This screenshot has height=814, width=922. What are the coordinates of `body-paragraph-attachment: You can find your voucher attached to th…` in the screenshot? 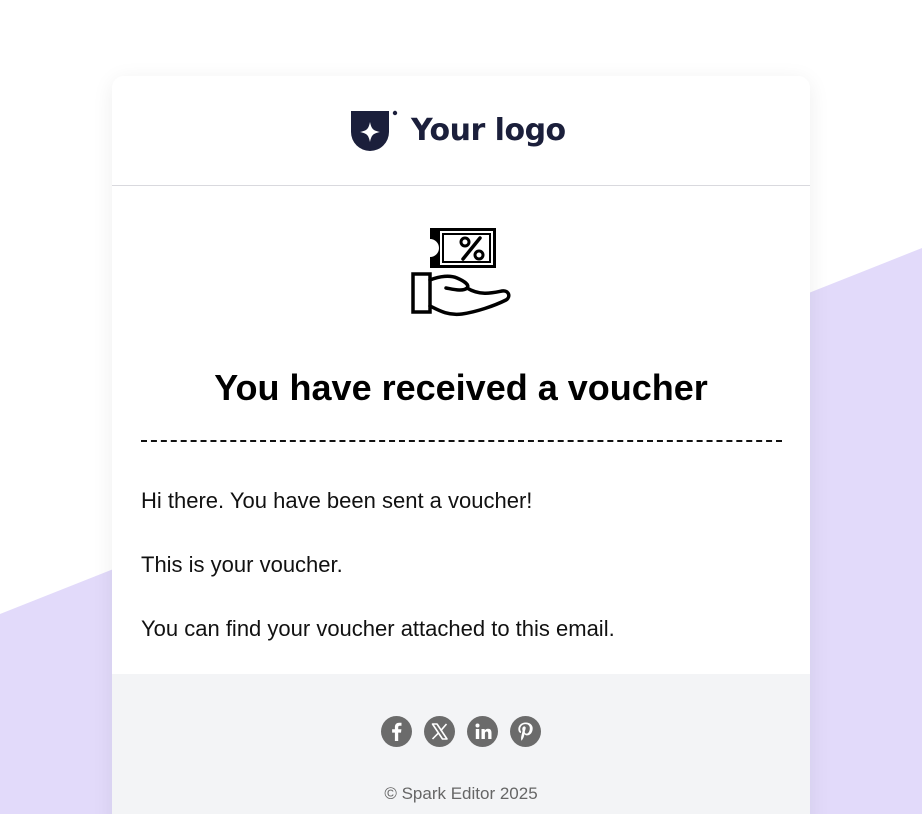 It's located at (378, 628).